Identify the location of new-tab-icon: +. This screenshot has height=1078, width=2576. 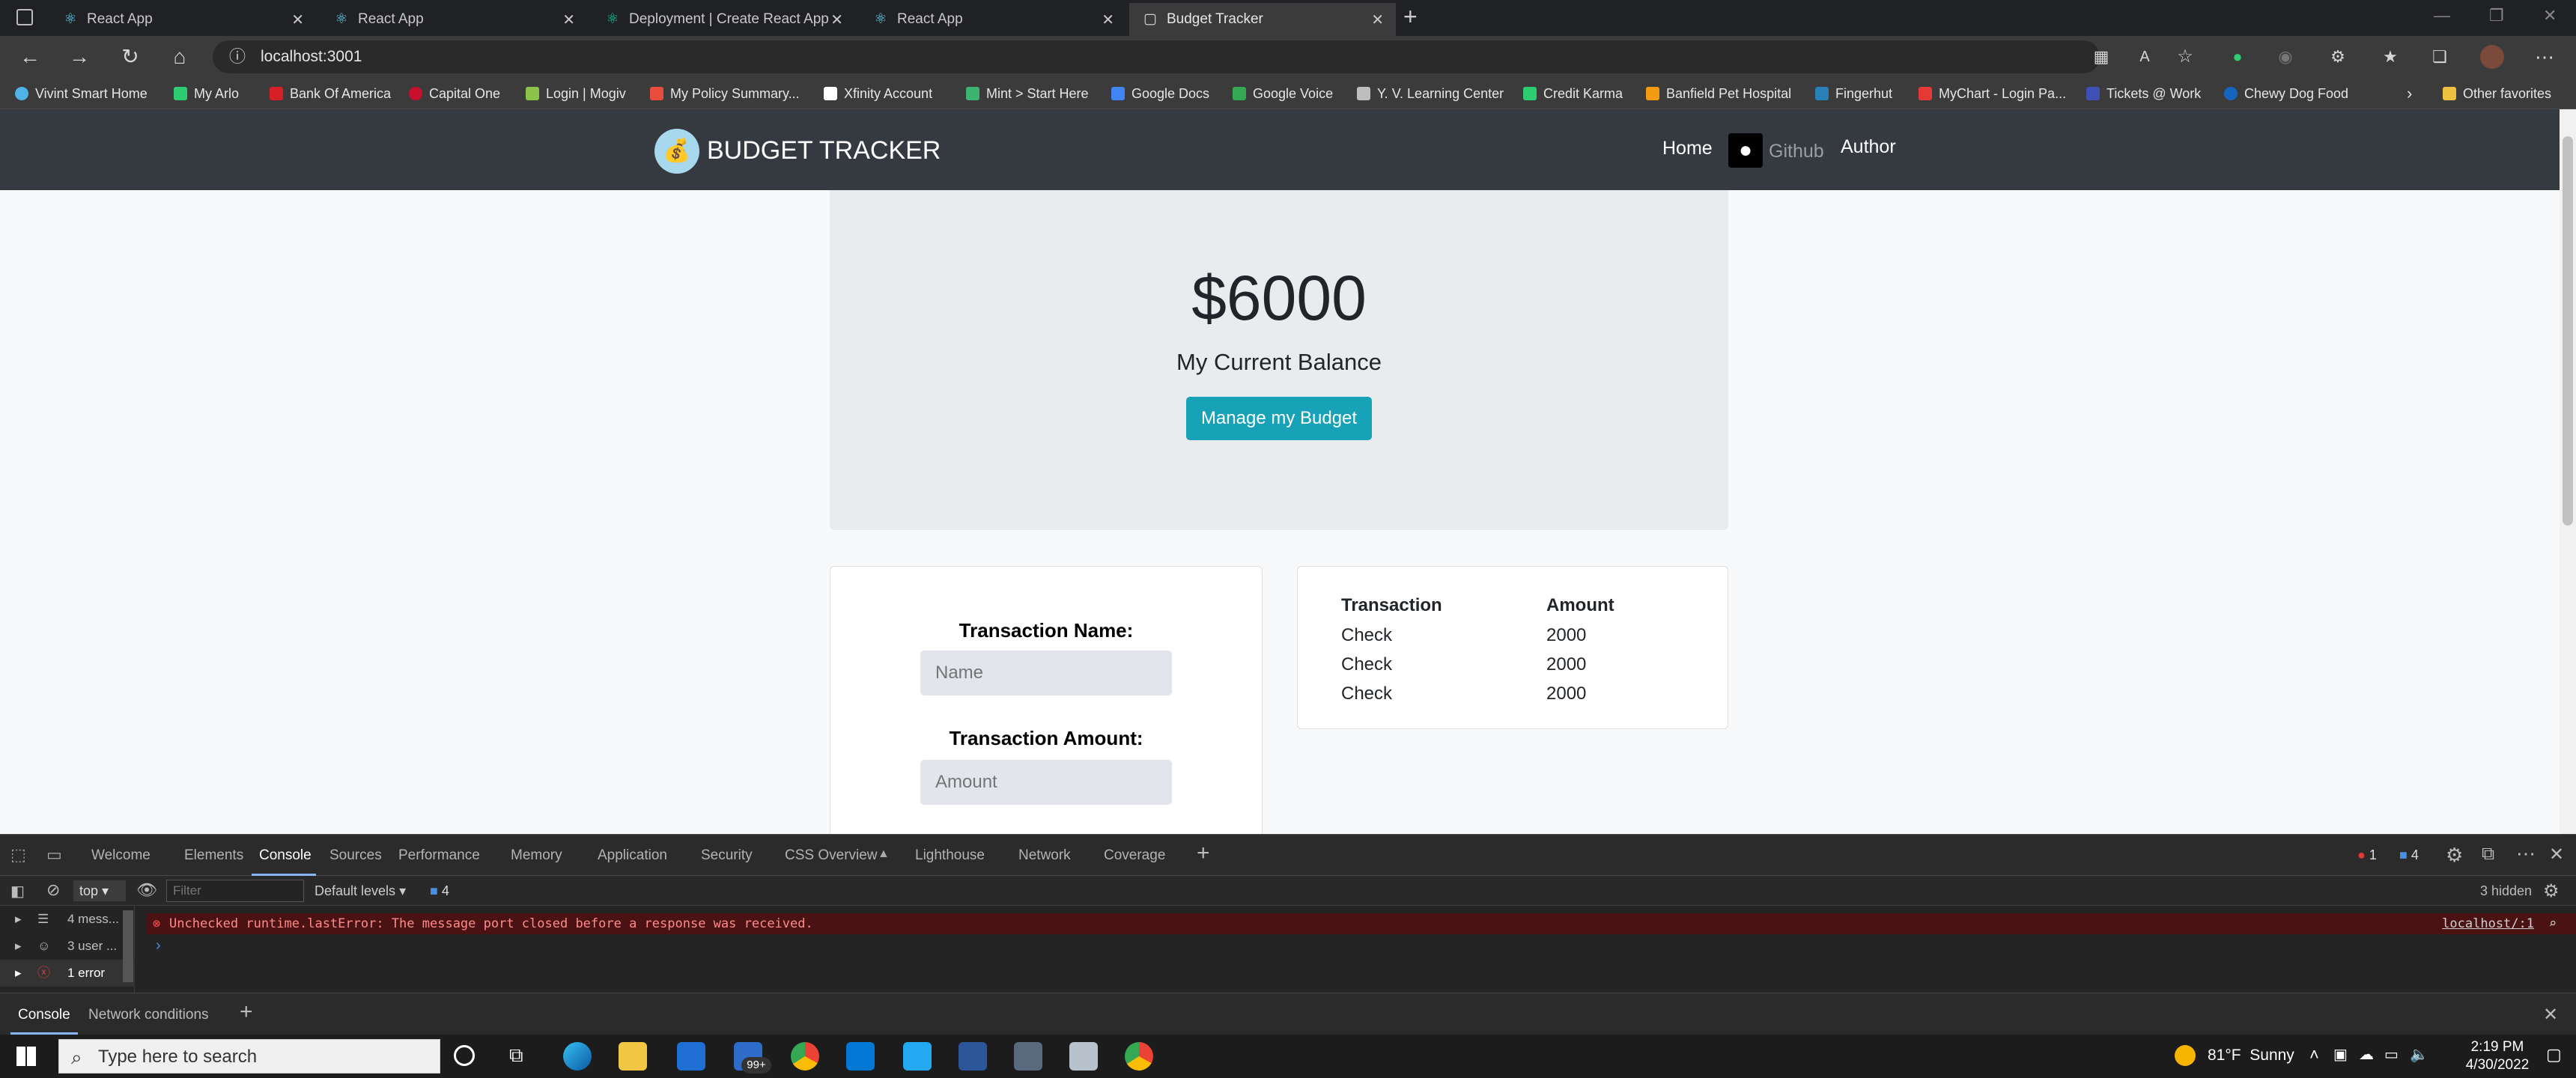
(1410, 17).